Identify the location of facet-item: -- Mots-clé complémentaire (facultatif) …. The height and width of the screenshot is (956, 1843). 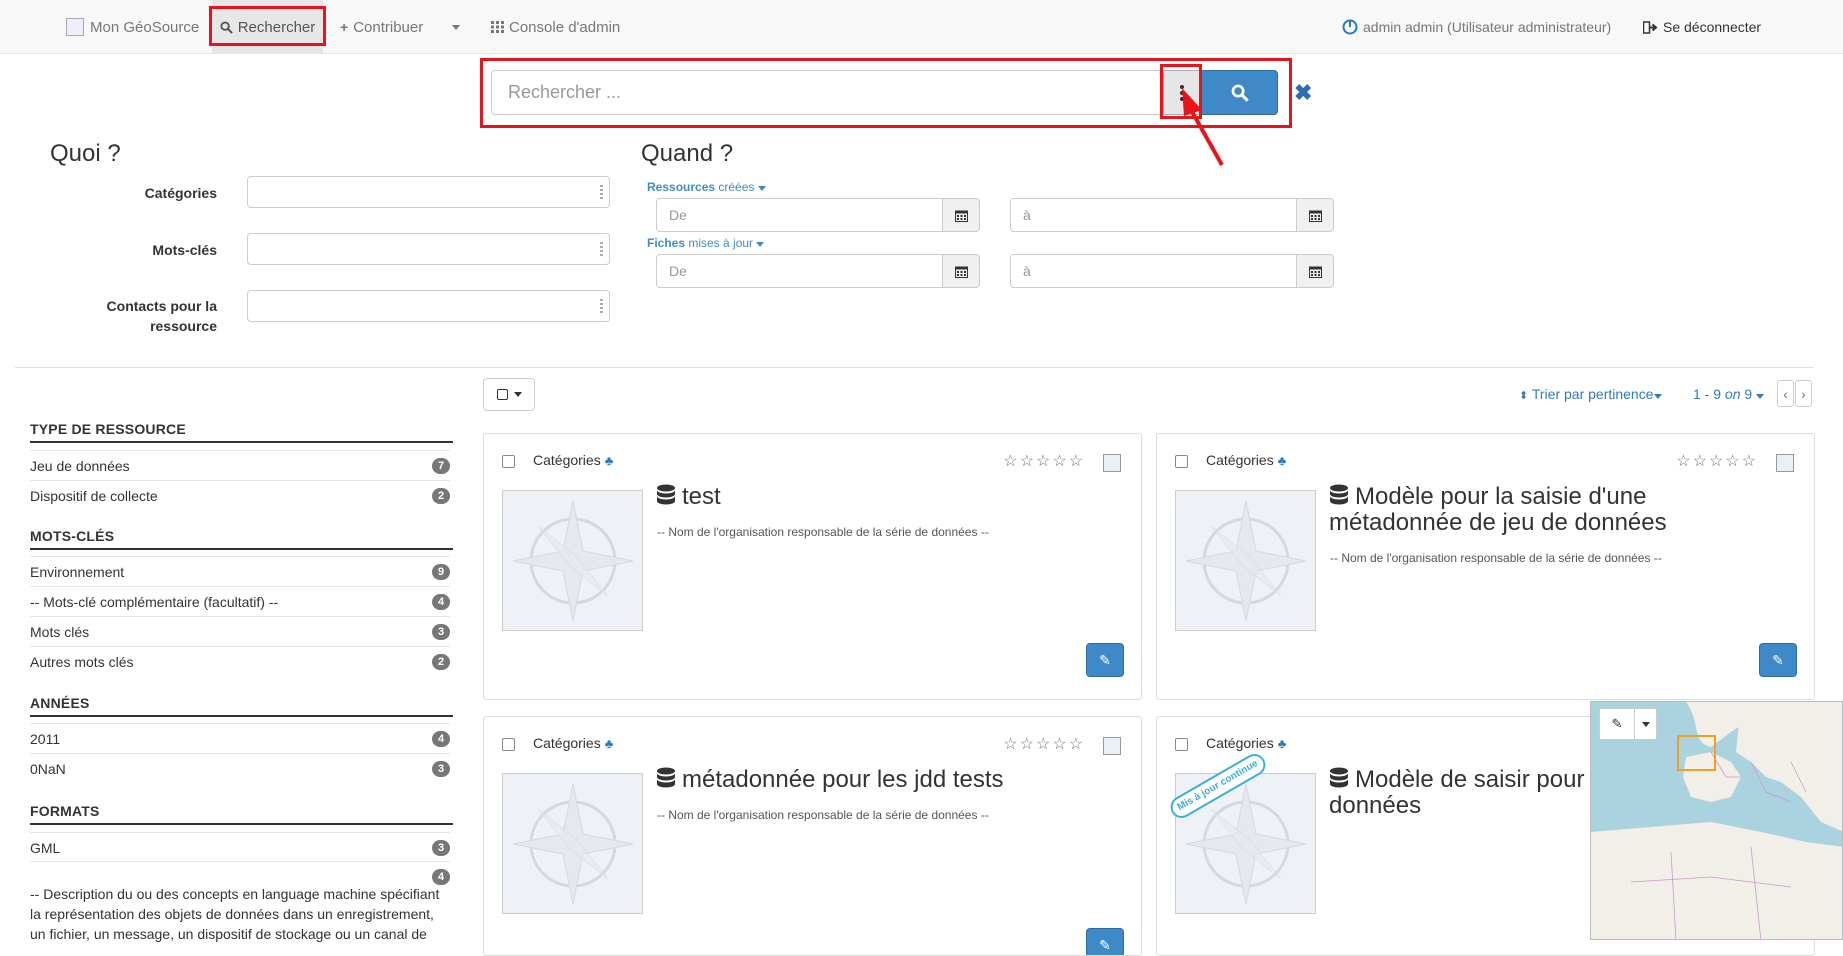
(240, 601).